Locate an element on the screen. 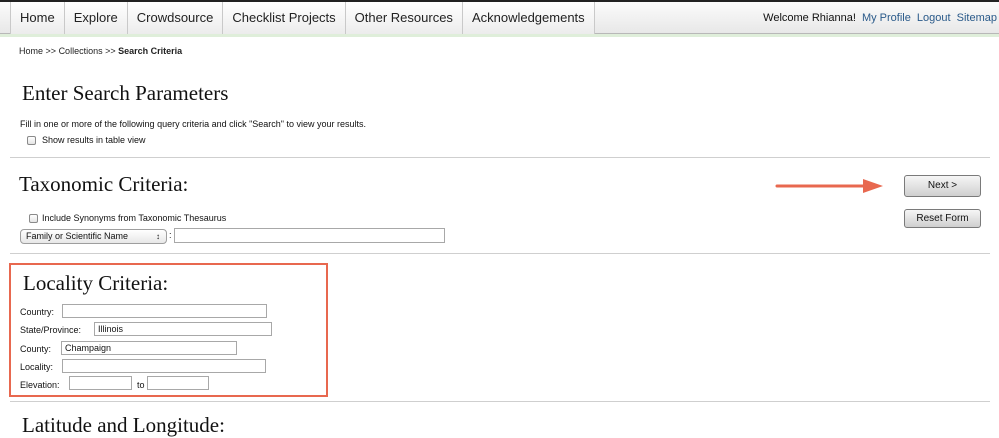  county-label: County: is located at coordinates (36, 349).